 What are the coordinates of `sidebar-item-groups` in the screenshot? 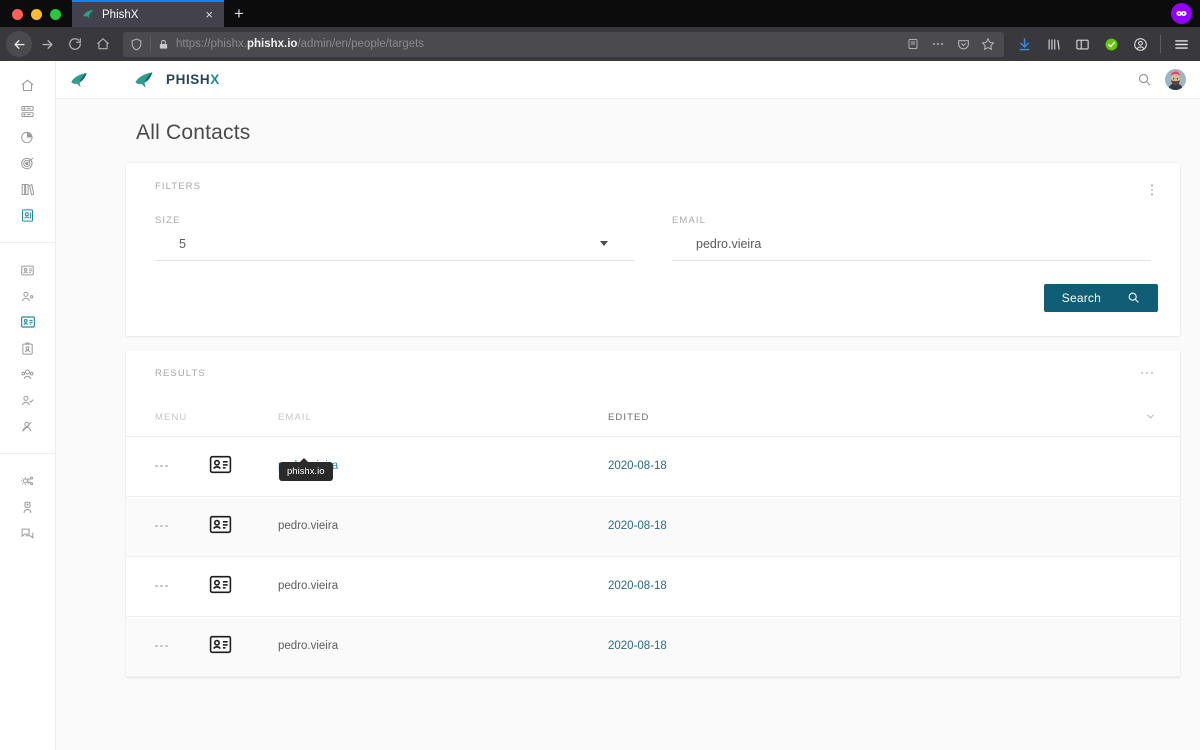 It's located at (28, 374).